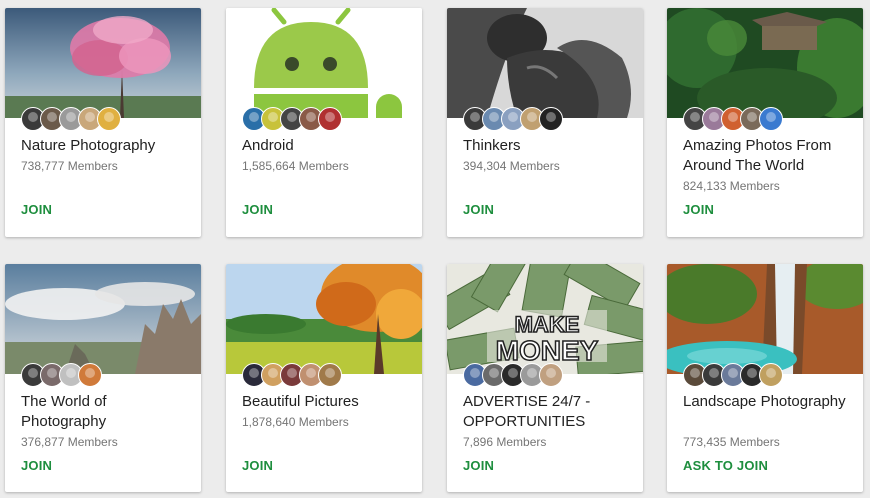  What do you see at coordinates (324, 63) in the screenshot?
I see `cover-image-android-robot` at bounding box center [324, 63].